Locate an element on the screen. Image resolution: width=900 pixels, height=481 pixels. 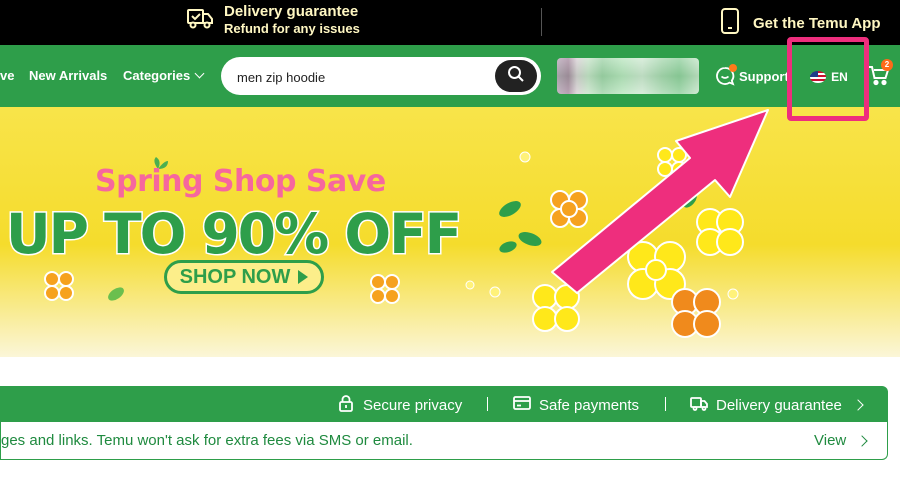
main-nav: ve New Arrivals Categories Support EN is located at coordinates (450, 76).